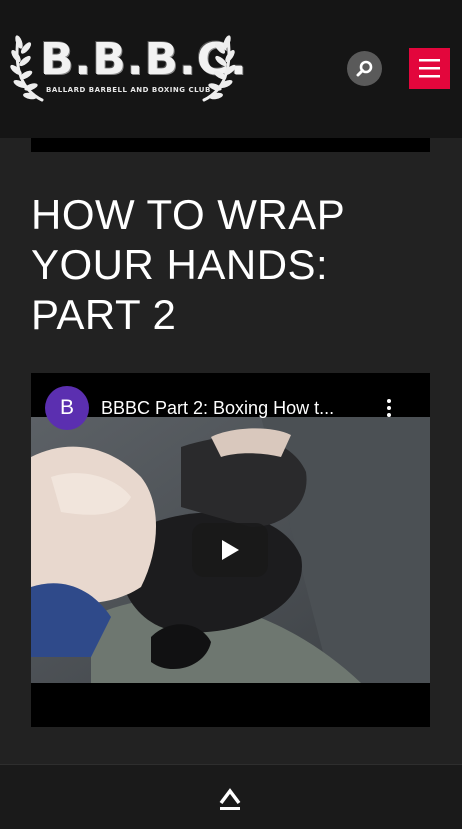 The height and width of the screenshot is (829, 462). I want to click on hamburger-menu-icon, so click(429, 68).